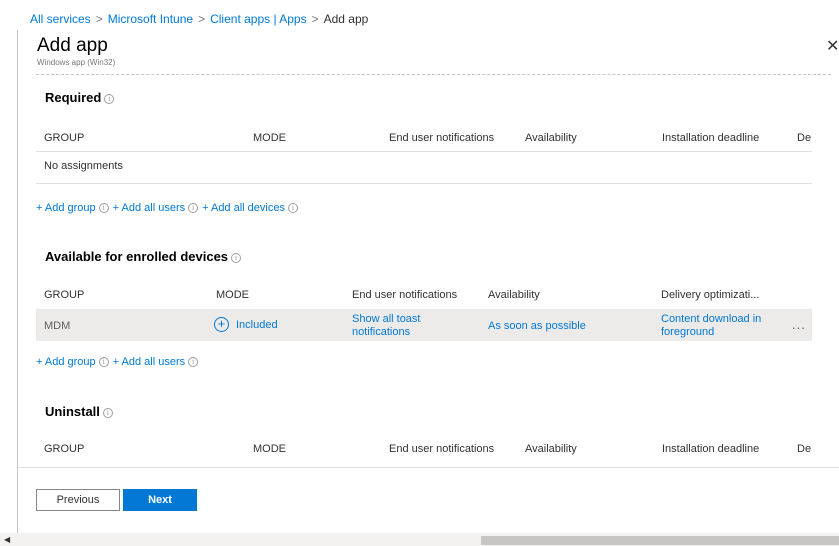 This screenshot has width=839, height=546. Describe the element at coordinates (551, 449) in the screenshot. I see `uninstall-col-availability: Availability` at that location.